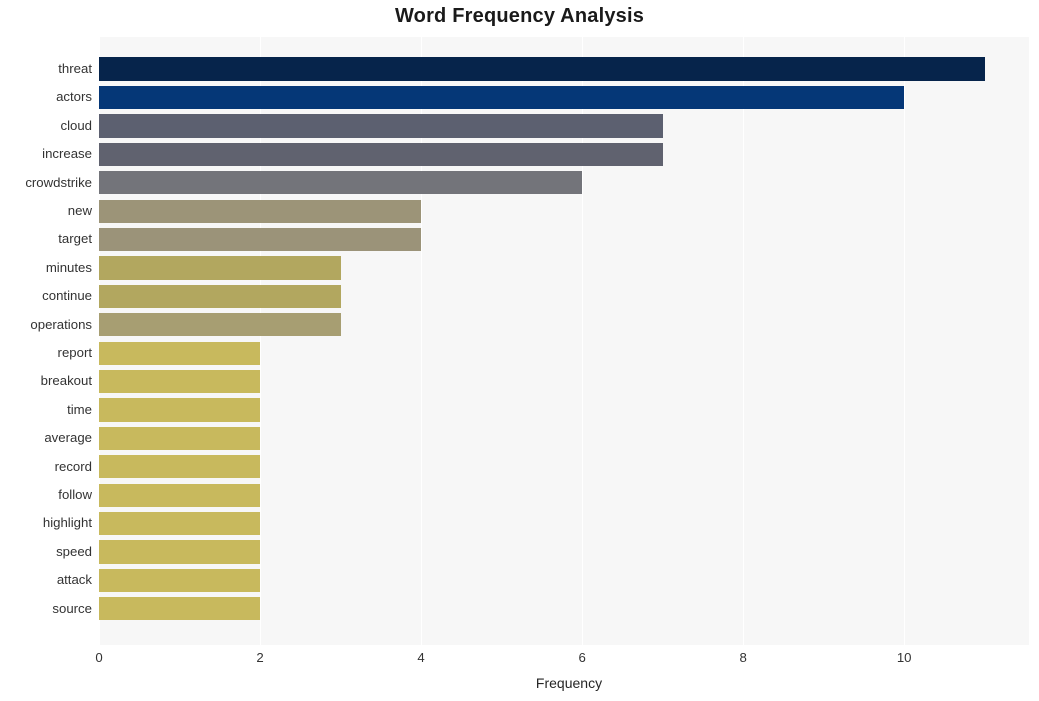  I want to click on chart-title: Word Frequency Analysis, so click(519, 16).